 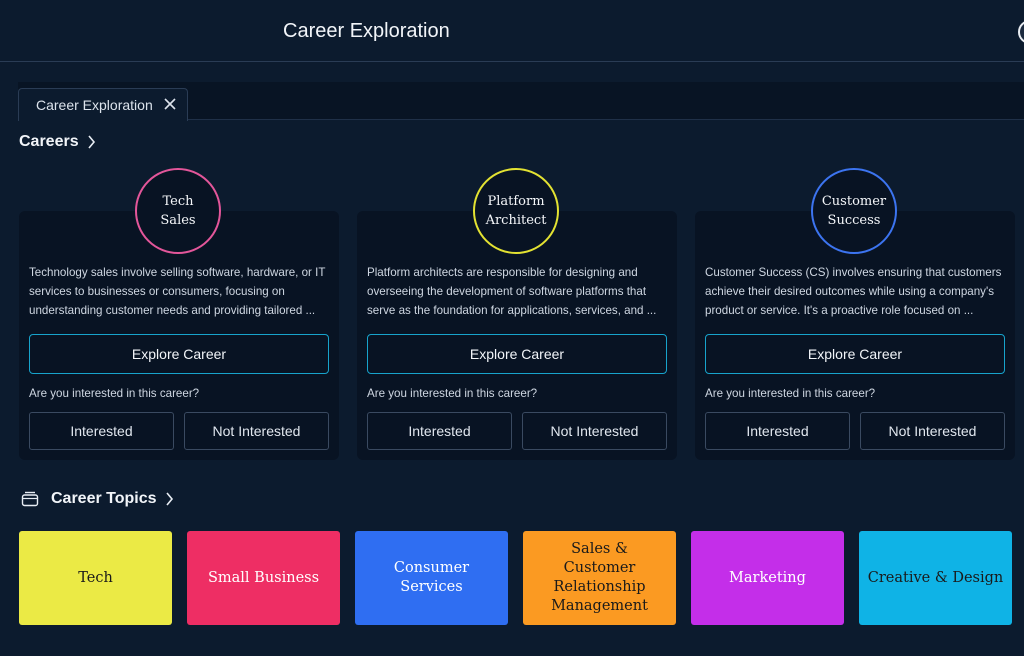 I want to click on careers-heading: Careers, so click(x=57, y=142).